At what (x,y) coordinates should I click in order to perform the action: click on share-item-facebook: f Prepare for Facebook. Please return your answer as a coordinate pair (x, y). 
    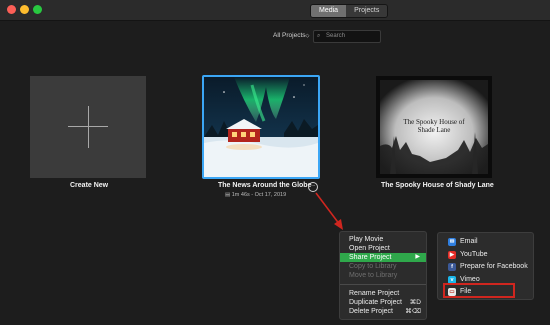
    Looking at the image, I should click on (485, 267).